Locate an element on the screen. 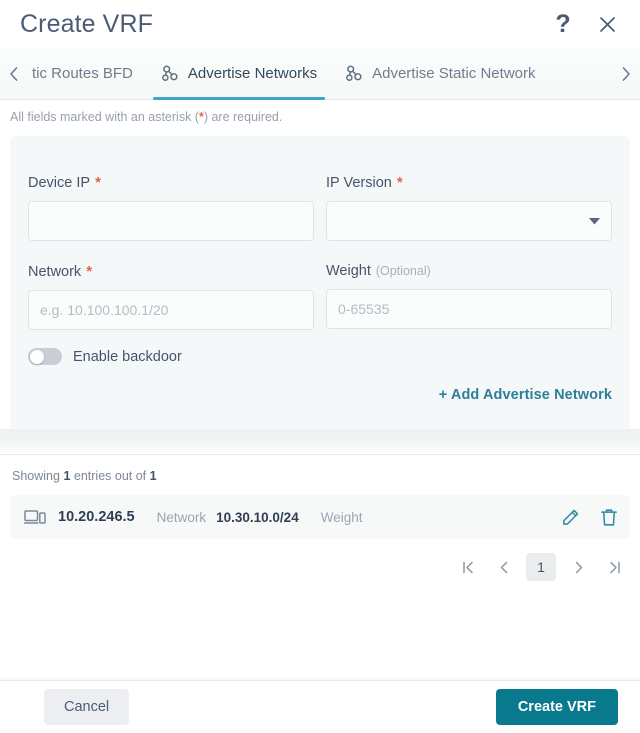  add-advertise-network-row: + Add Advertise Network is located at coordinates (320, 395).